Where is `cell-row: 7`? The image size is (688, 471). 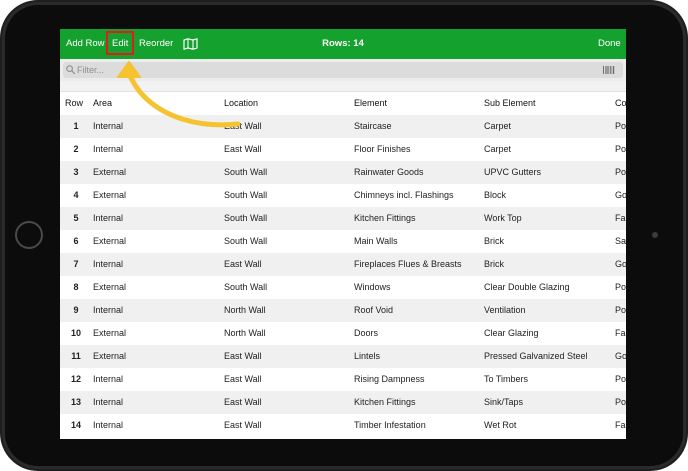 cell-row: 7 is located at coordinates (76, 264).